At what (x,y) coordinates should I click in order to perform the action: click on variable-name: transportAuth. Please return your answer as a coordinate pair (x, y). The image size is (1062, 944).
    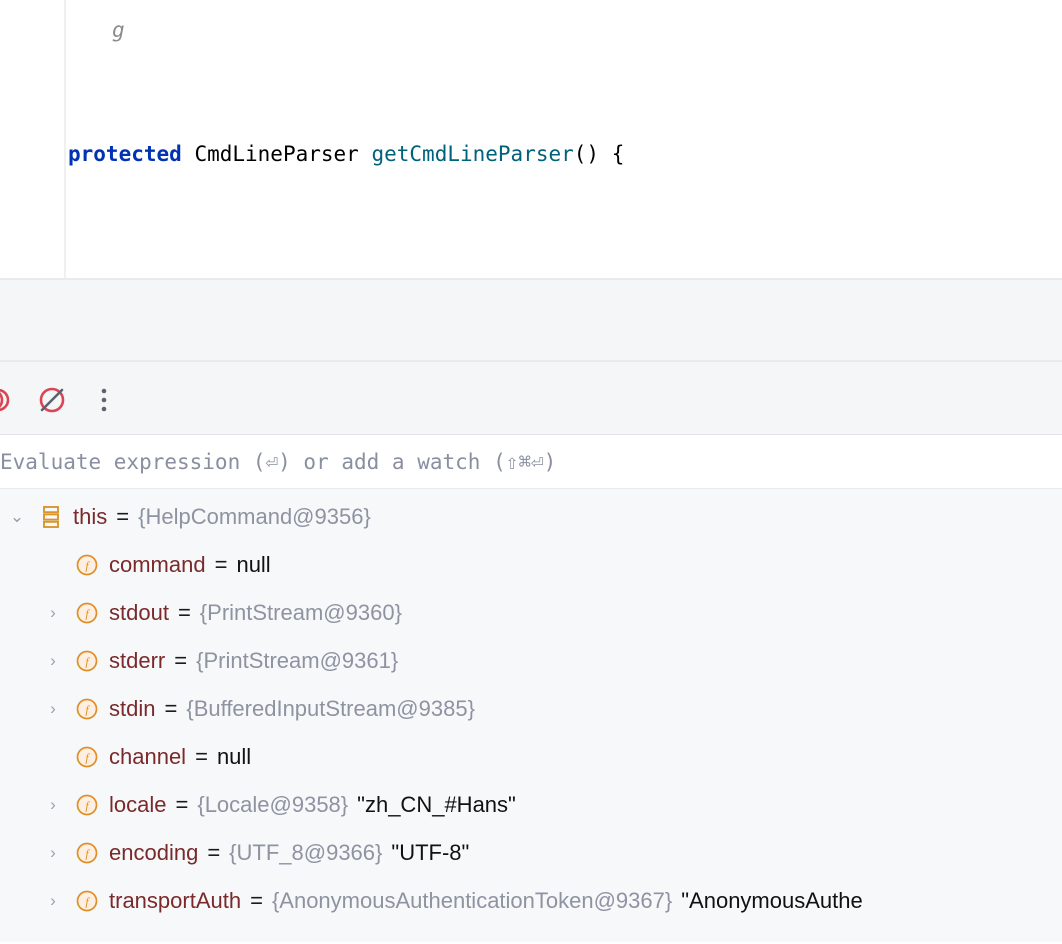
    Looking at the image, I should click on (175, 900).